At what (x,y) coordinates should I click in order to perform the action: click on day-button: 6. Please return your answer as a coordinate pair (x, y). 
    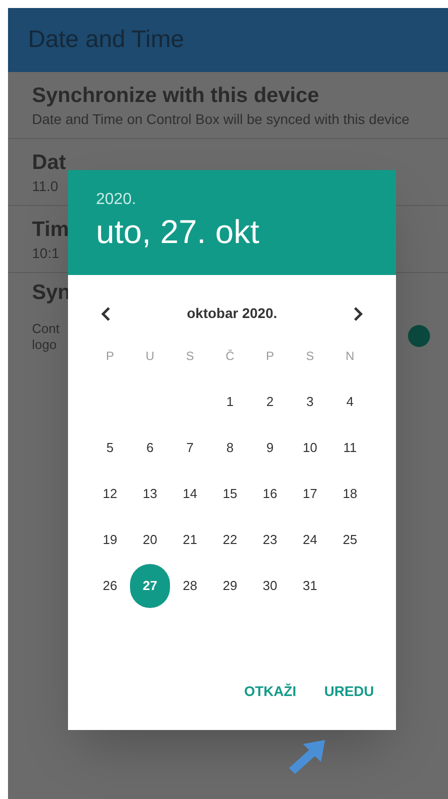
    Looking at the image, I should click on (150, 448).